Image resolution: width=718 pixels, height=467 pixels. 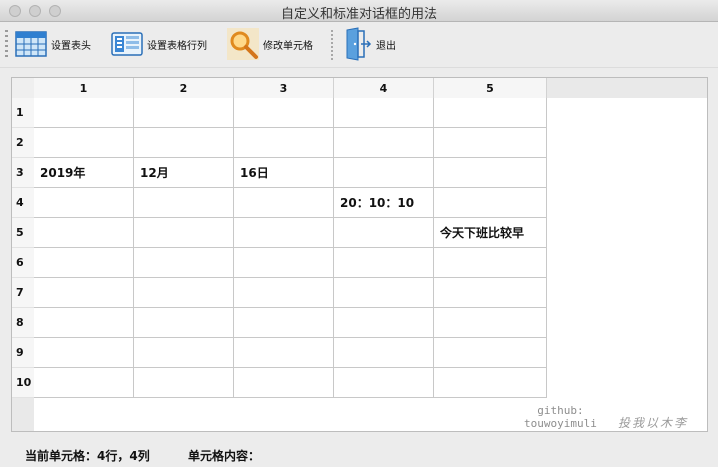 I want to click on exit-door-icon, so click(x=358, y=44).